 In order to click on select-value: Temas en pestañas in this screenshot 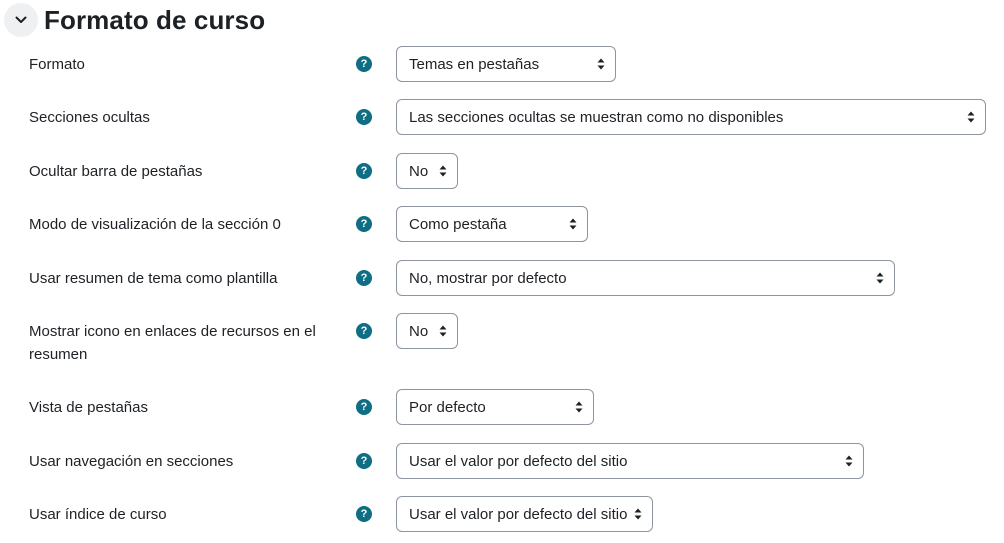, I will do `click(474, 64)`.